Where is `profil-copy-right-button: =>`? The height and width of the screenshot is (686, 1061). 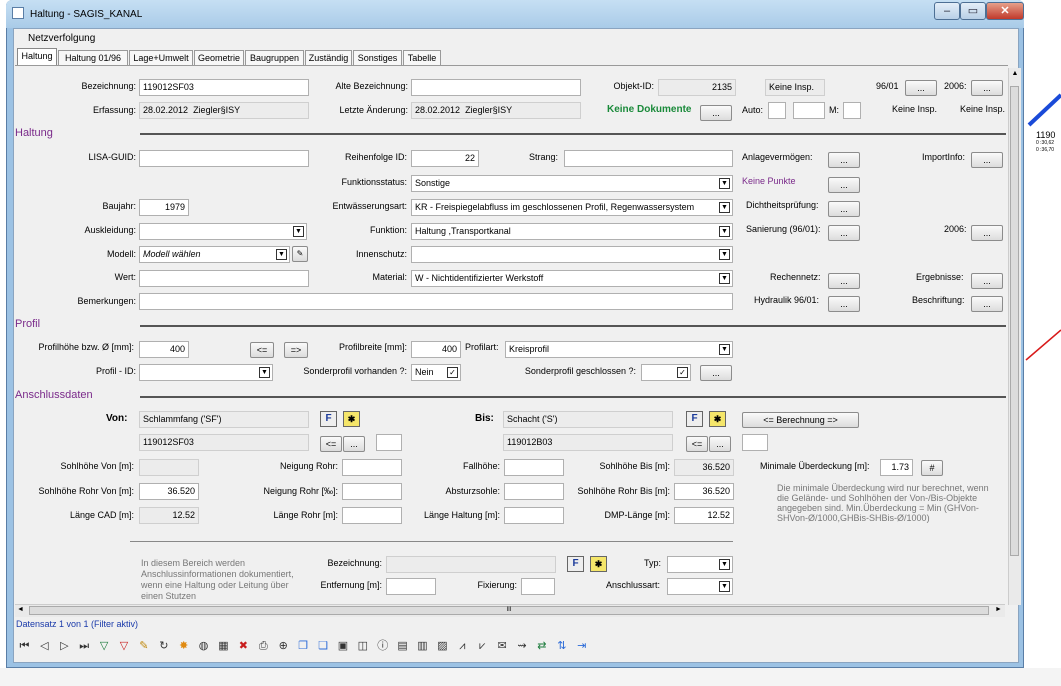 profil-copy-right-button: => is located at coordinates (296, 350).